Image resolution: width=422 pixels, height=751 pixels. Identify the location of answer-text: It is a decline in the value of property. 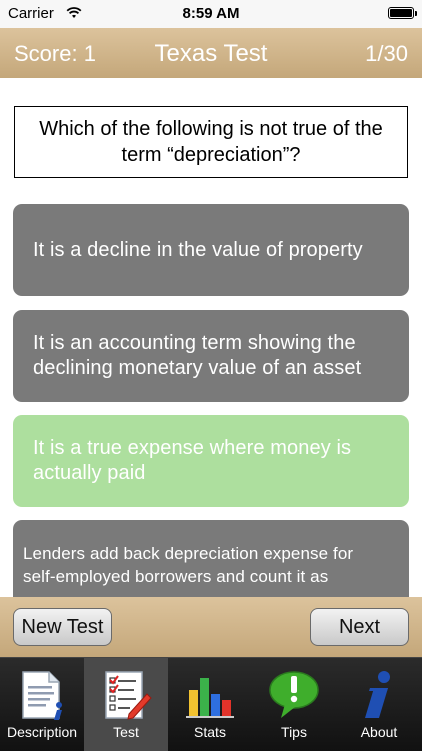
(198, 249).